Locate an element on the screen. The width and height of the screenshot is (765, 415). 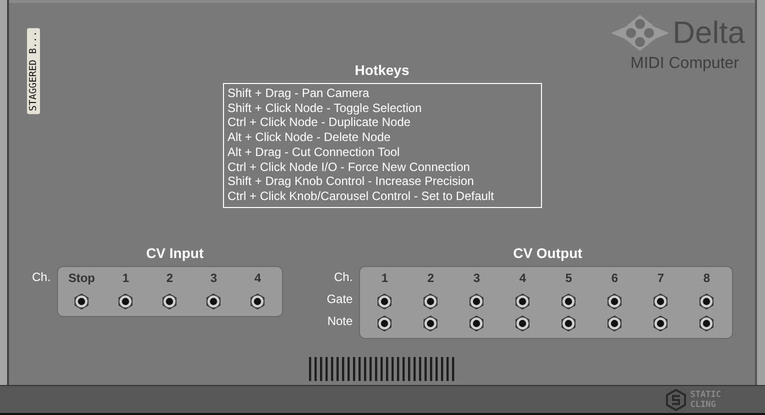
logo-icon is located at coordinates (639, 33).